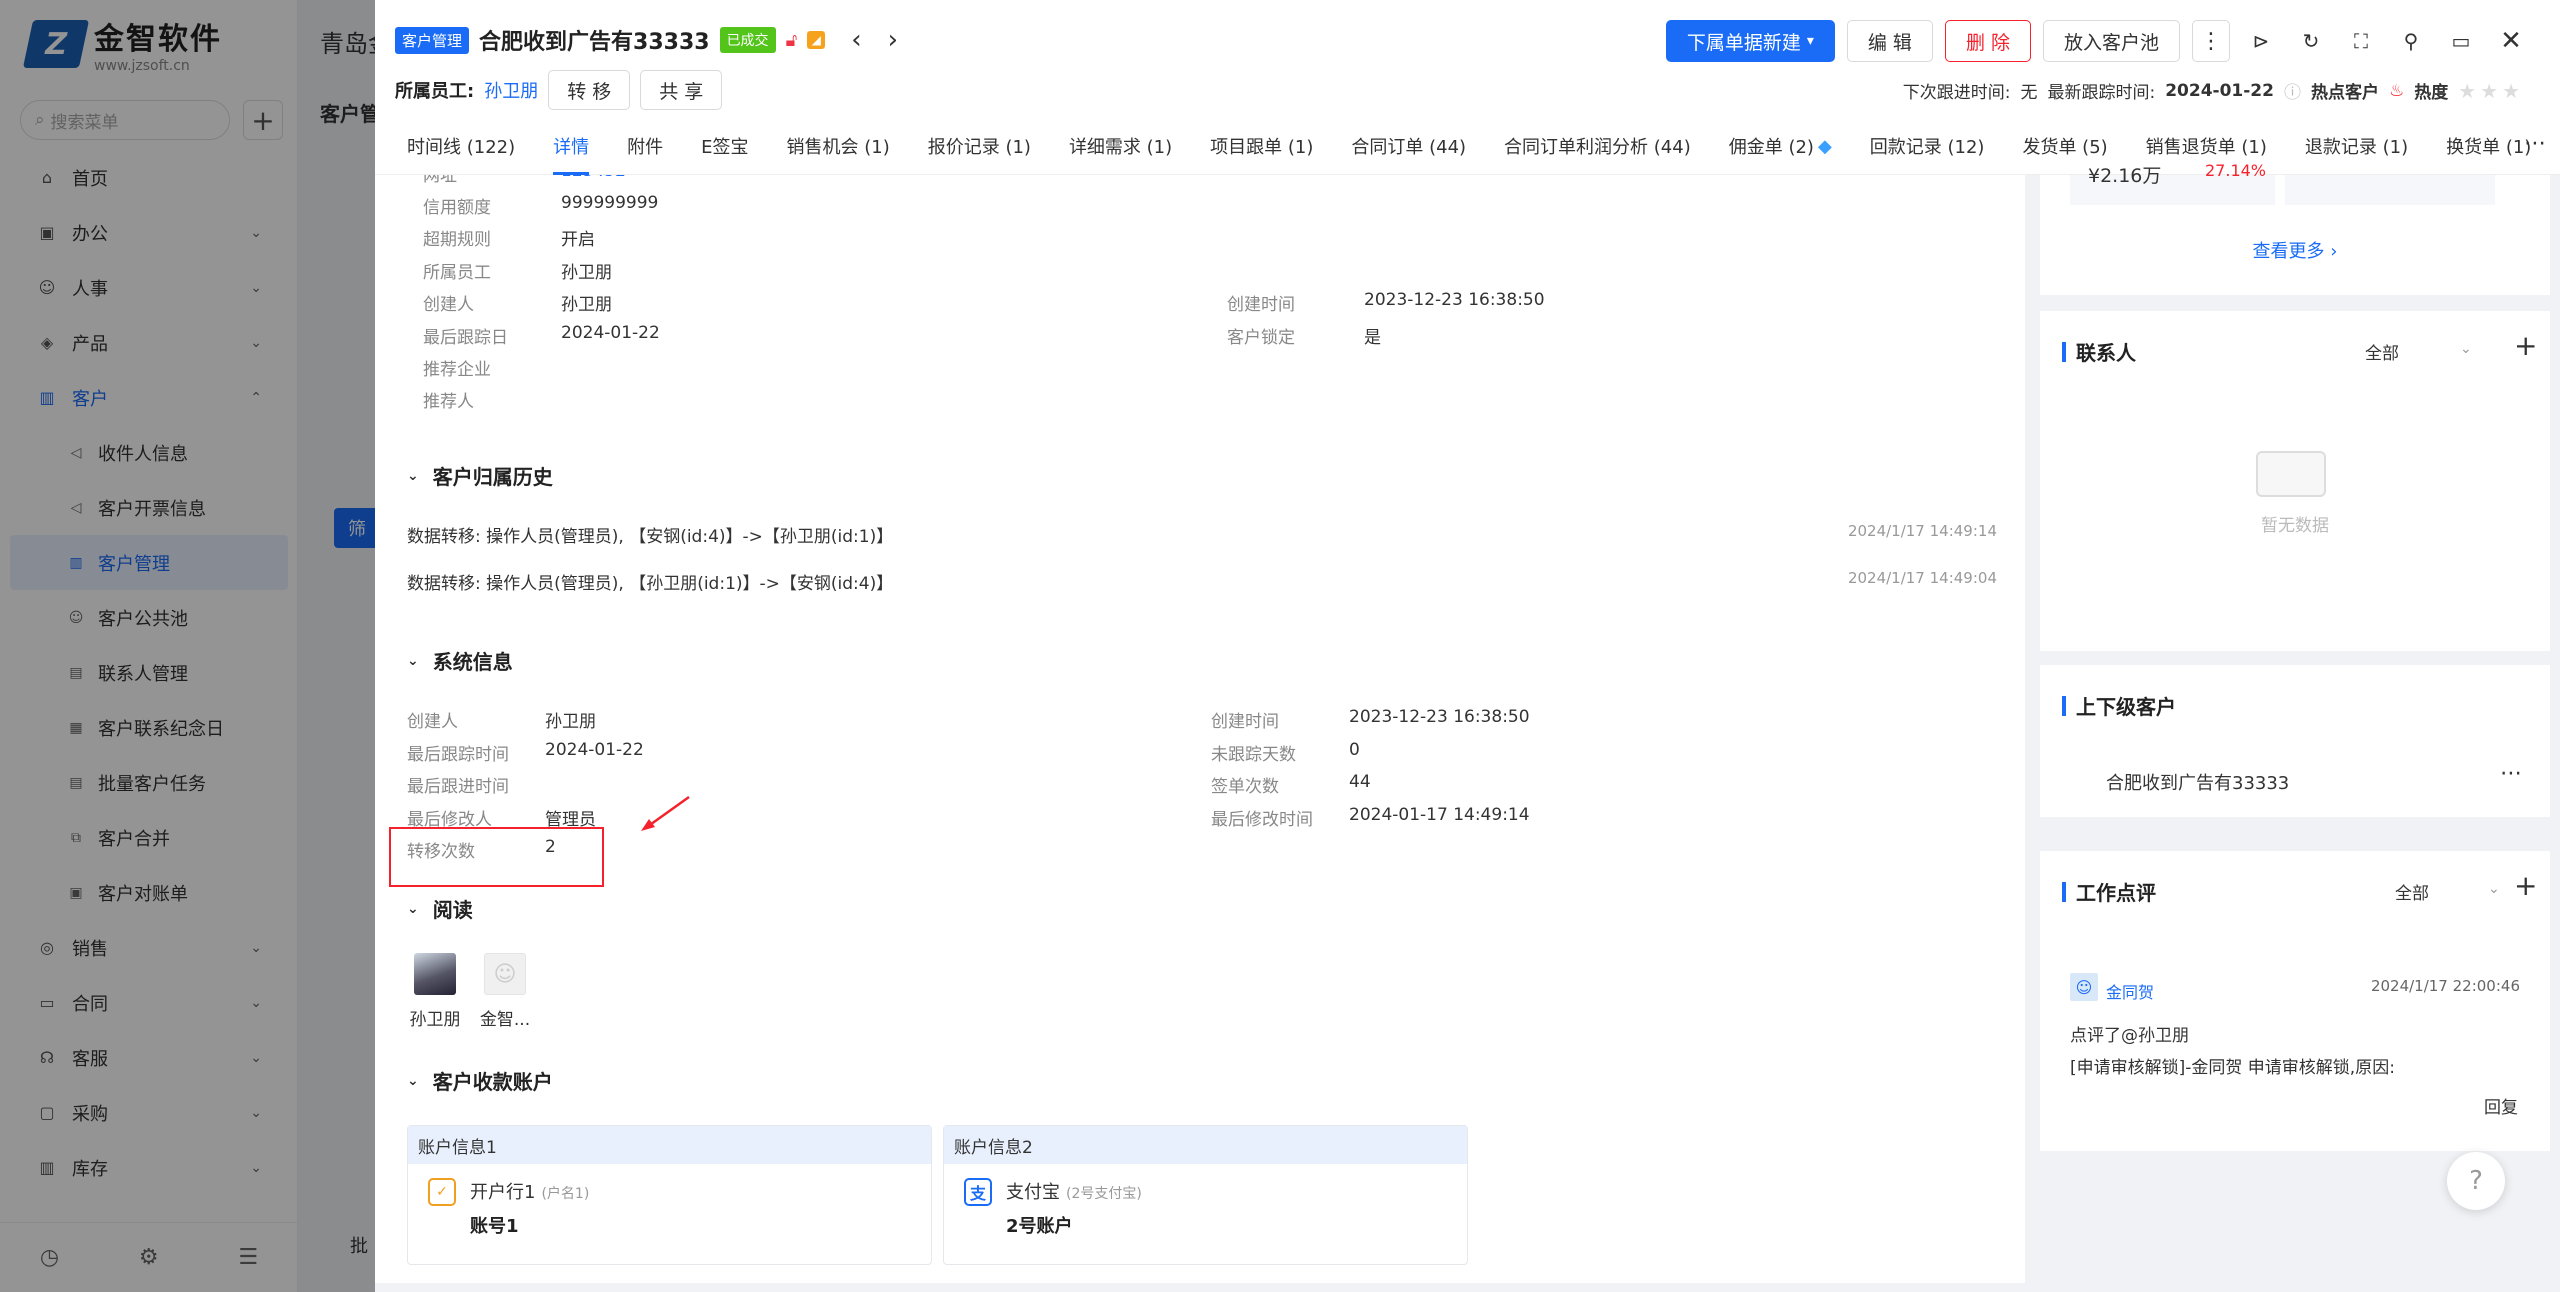 The image size is (2560, 1292). Describe the element at coordinates (681, 90) in the screenshot. I see `share-button: 共 享` at that location.